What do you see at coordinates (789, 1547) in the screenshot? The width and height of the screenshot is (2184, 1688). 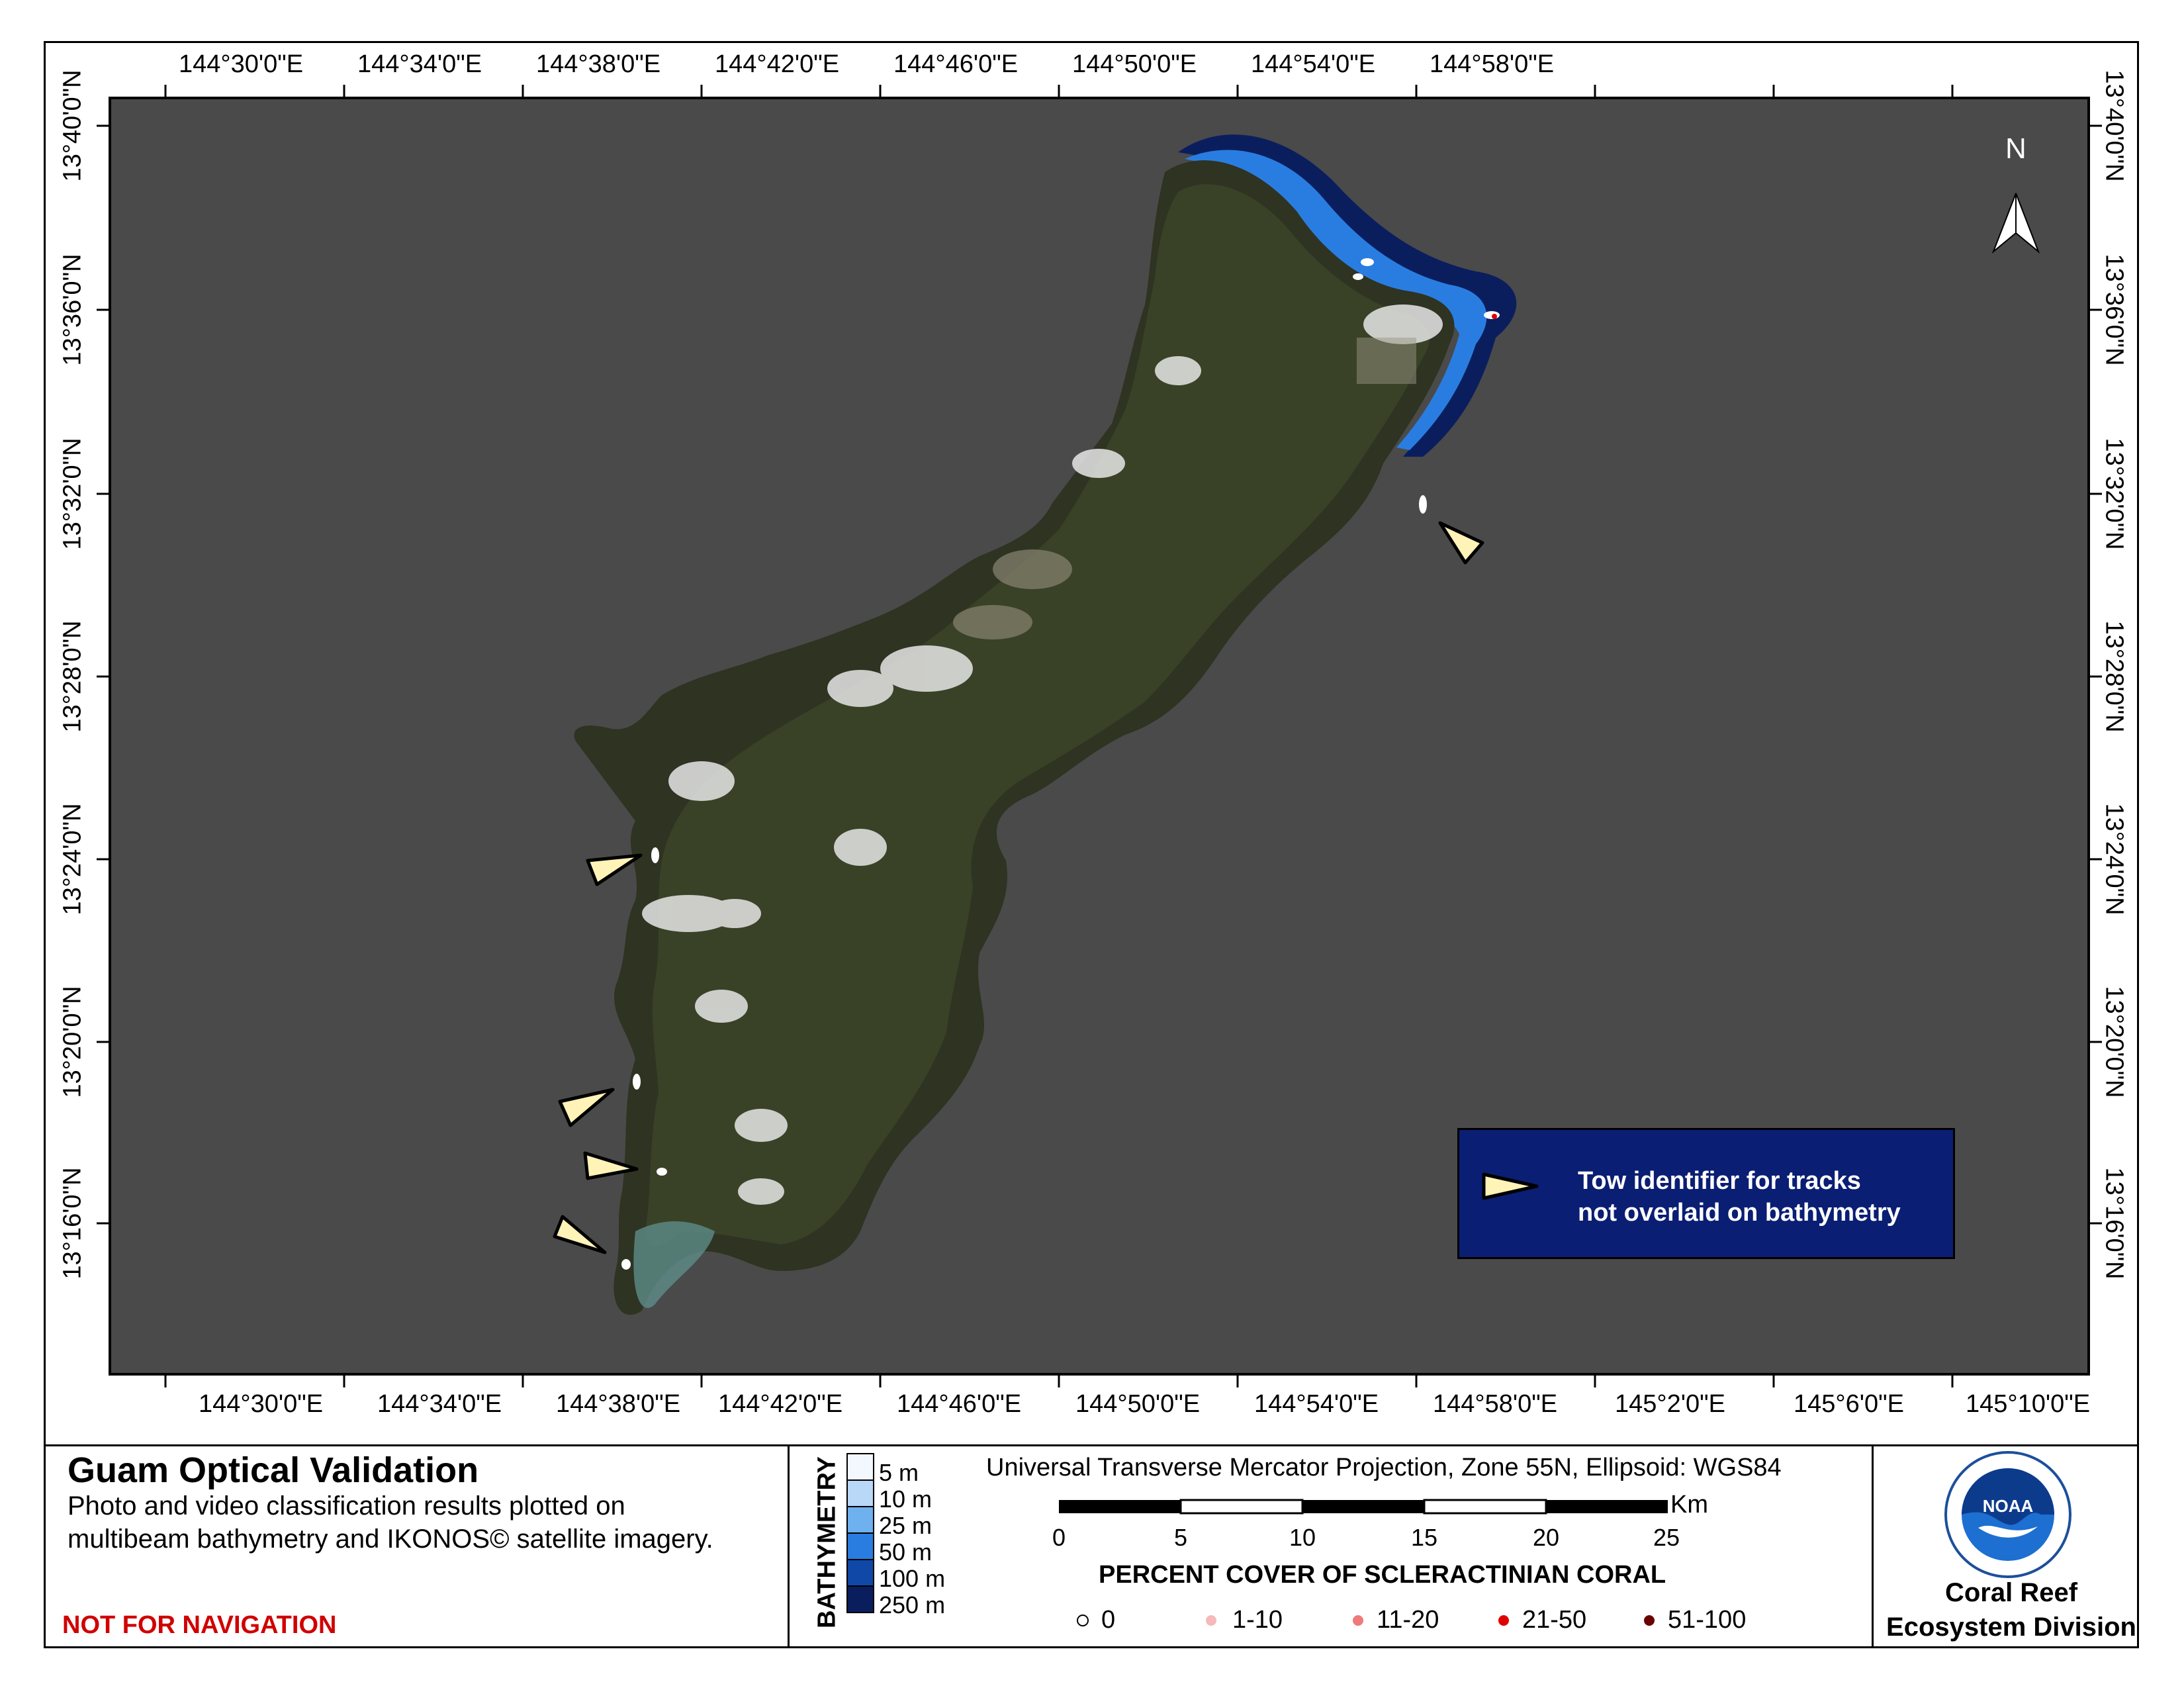 I see `panel-divider` at bounding box center [789, 1547].